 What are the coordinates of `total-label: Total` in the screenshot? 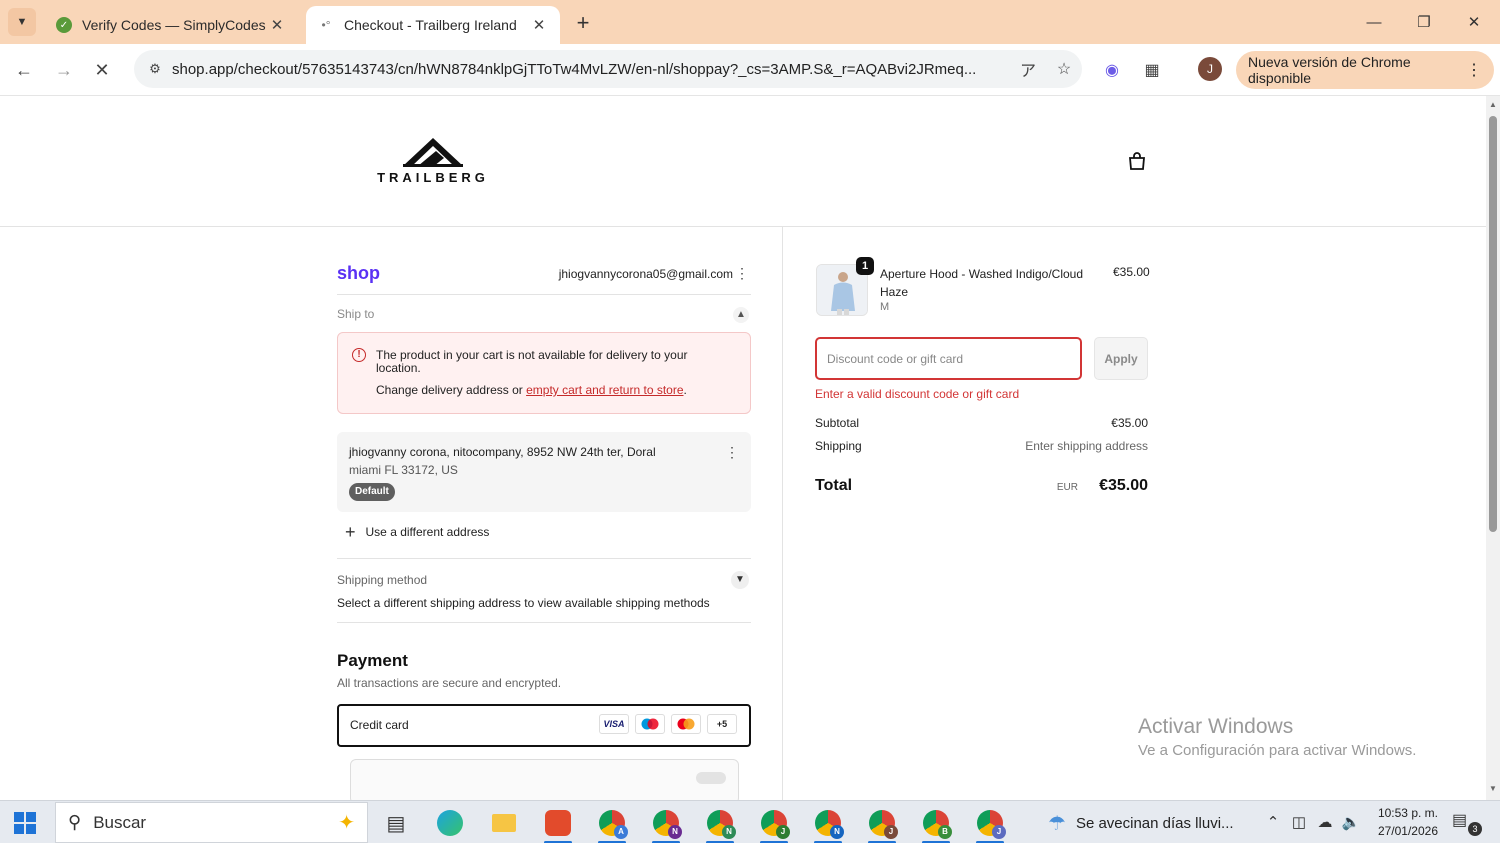 It's located at (834, 485).